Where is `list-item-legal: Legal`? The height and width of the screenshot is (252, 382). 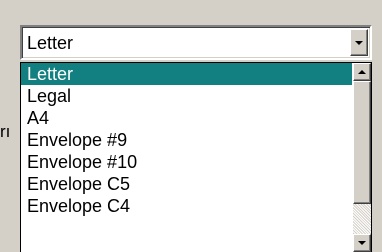
list-item-legal: Legal is located at coordinates (186, 96).